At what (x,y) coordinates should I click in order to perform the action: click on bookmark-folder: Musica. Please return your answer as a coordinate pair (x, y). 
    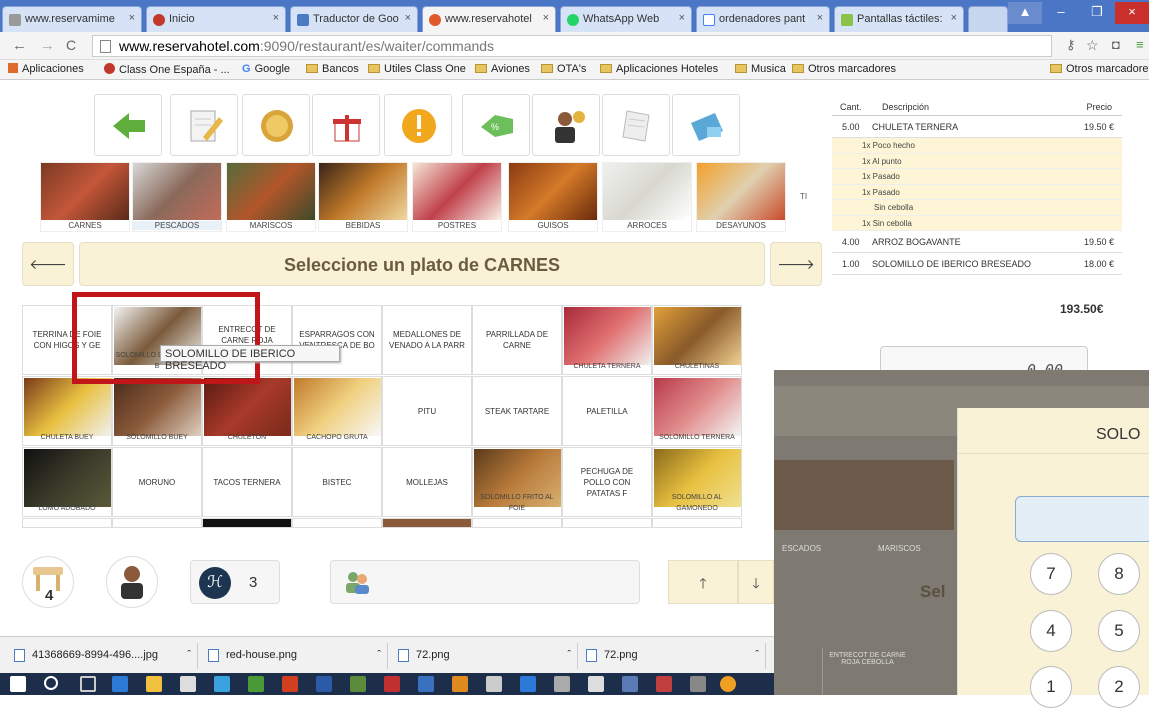
    Looking at the image, I should click on (760, 69).